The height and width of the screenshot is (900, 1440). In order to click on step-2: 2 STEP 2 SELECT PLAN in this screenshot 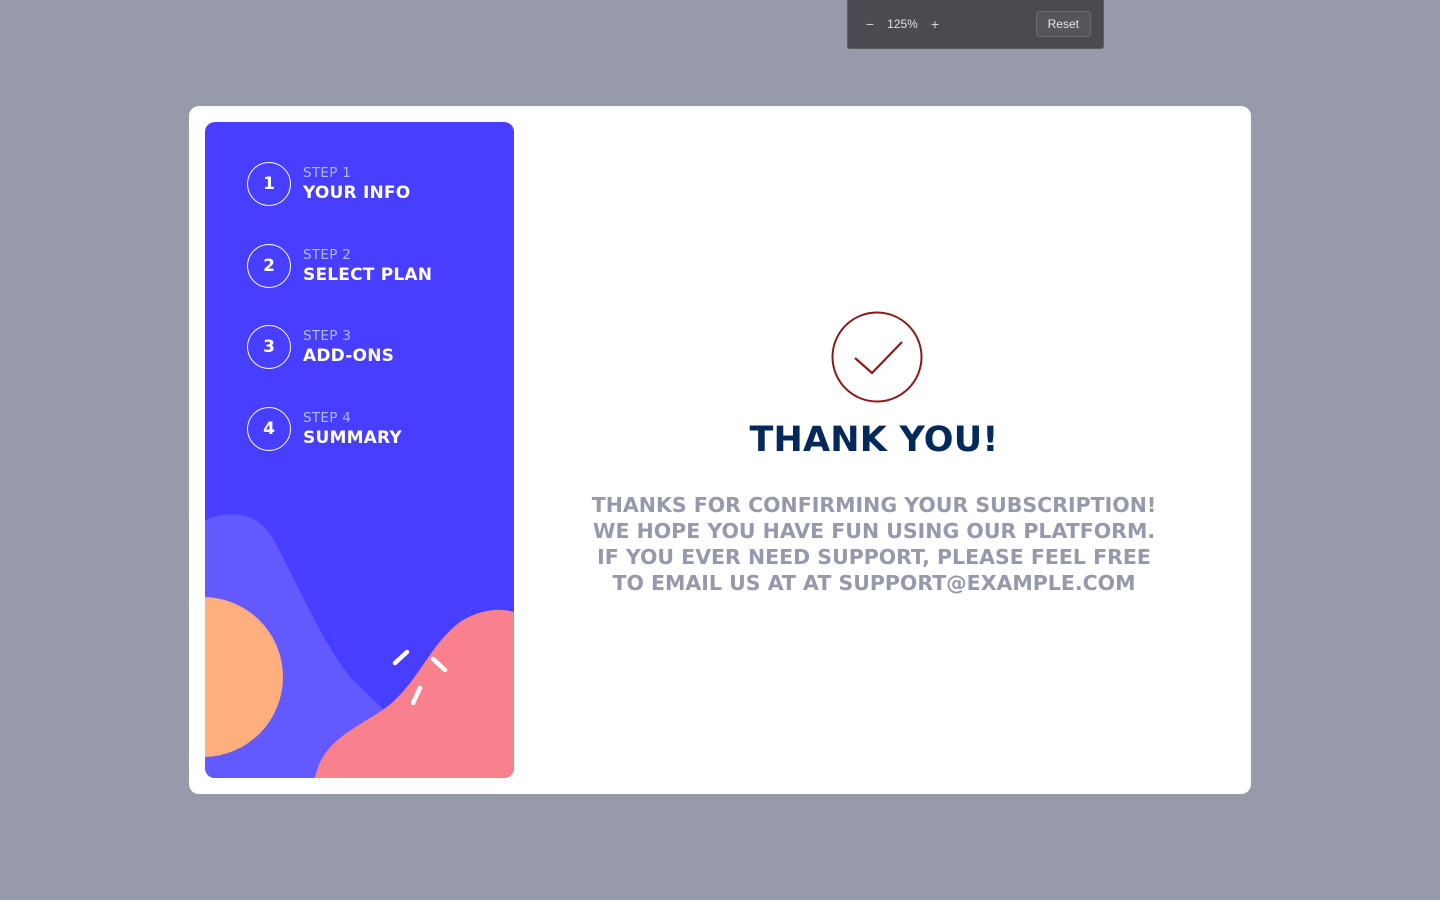, I will do `click(339, 265)`.